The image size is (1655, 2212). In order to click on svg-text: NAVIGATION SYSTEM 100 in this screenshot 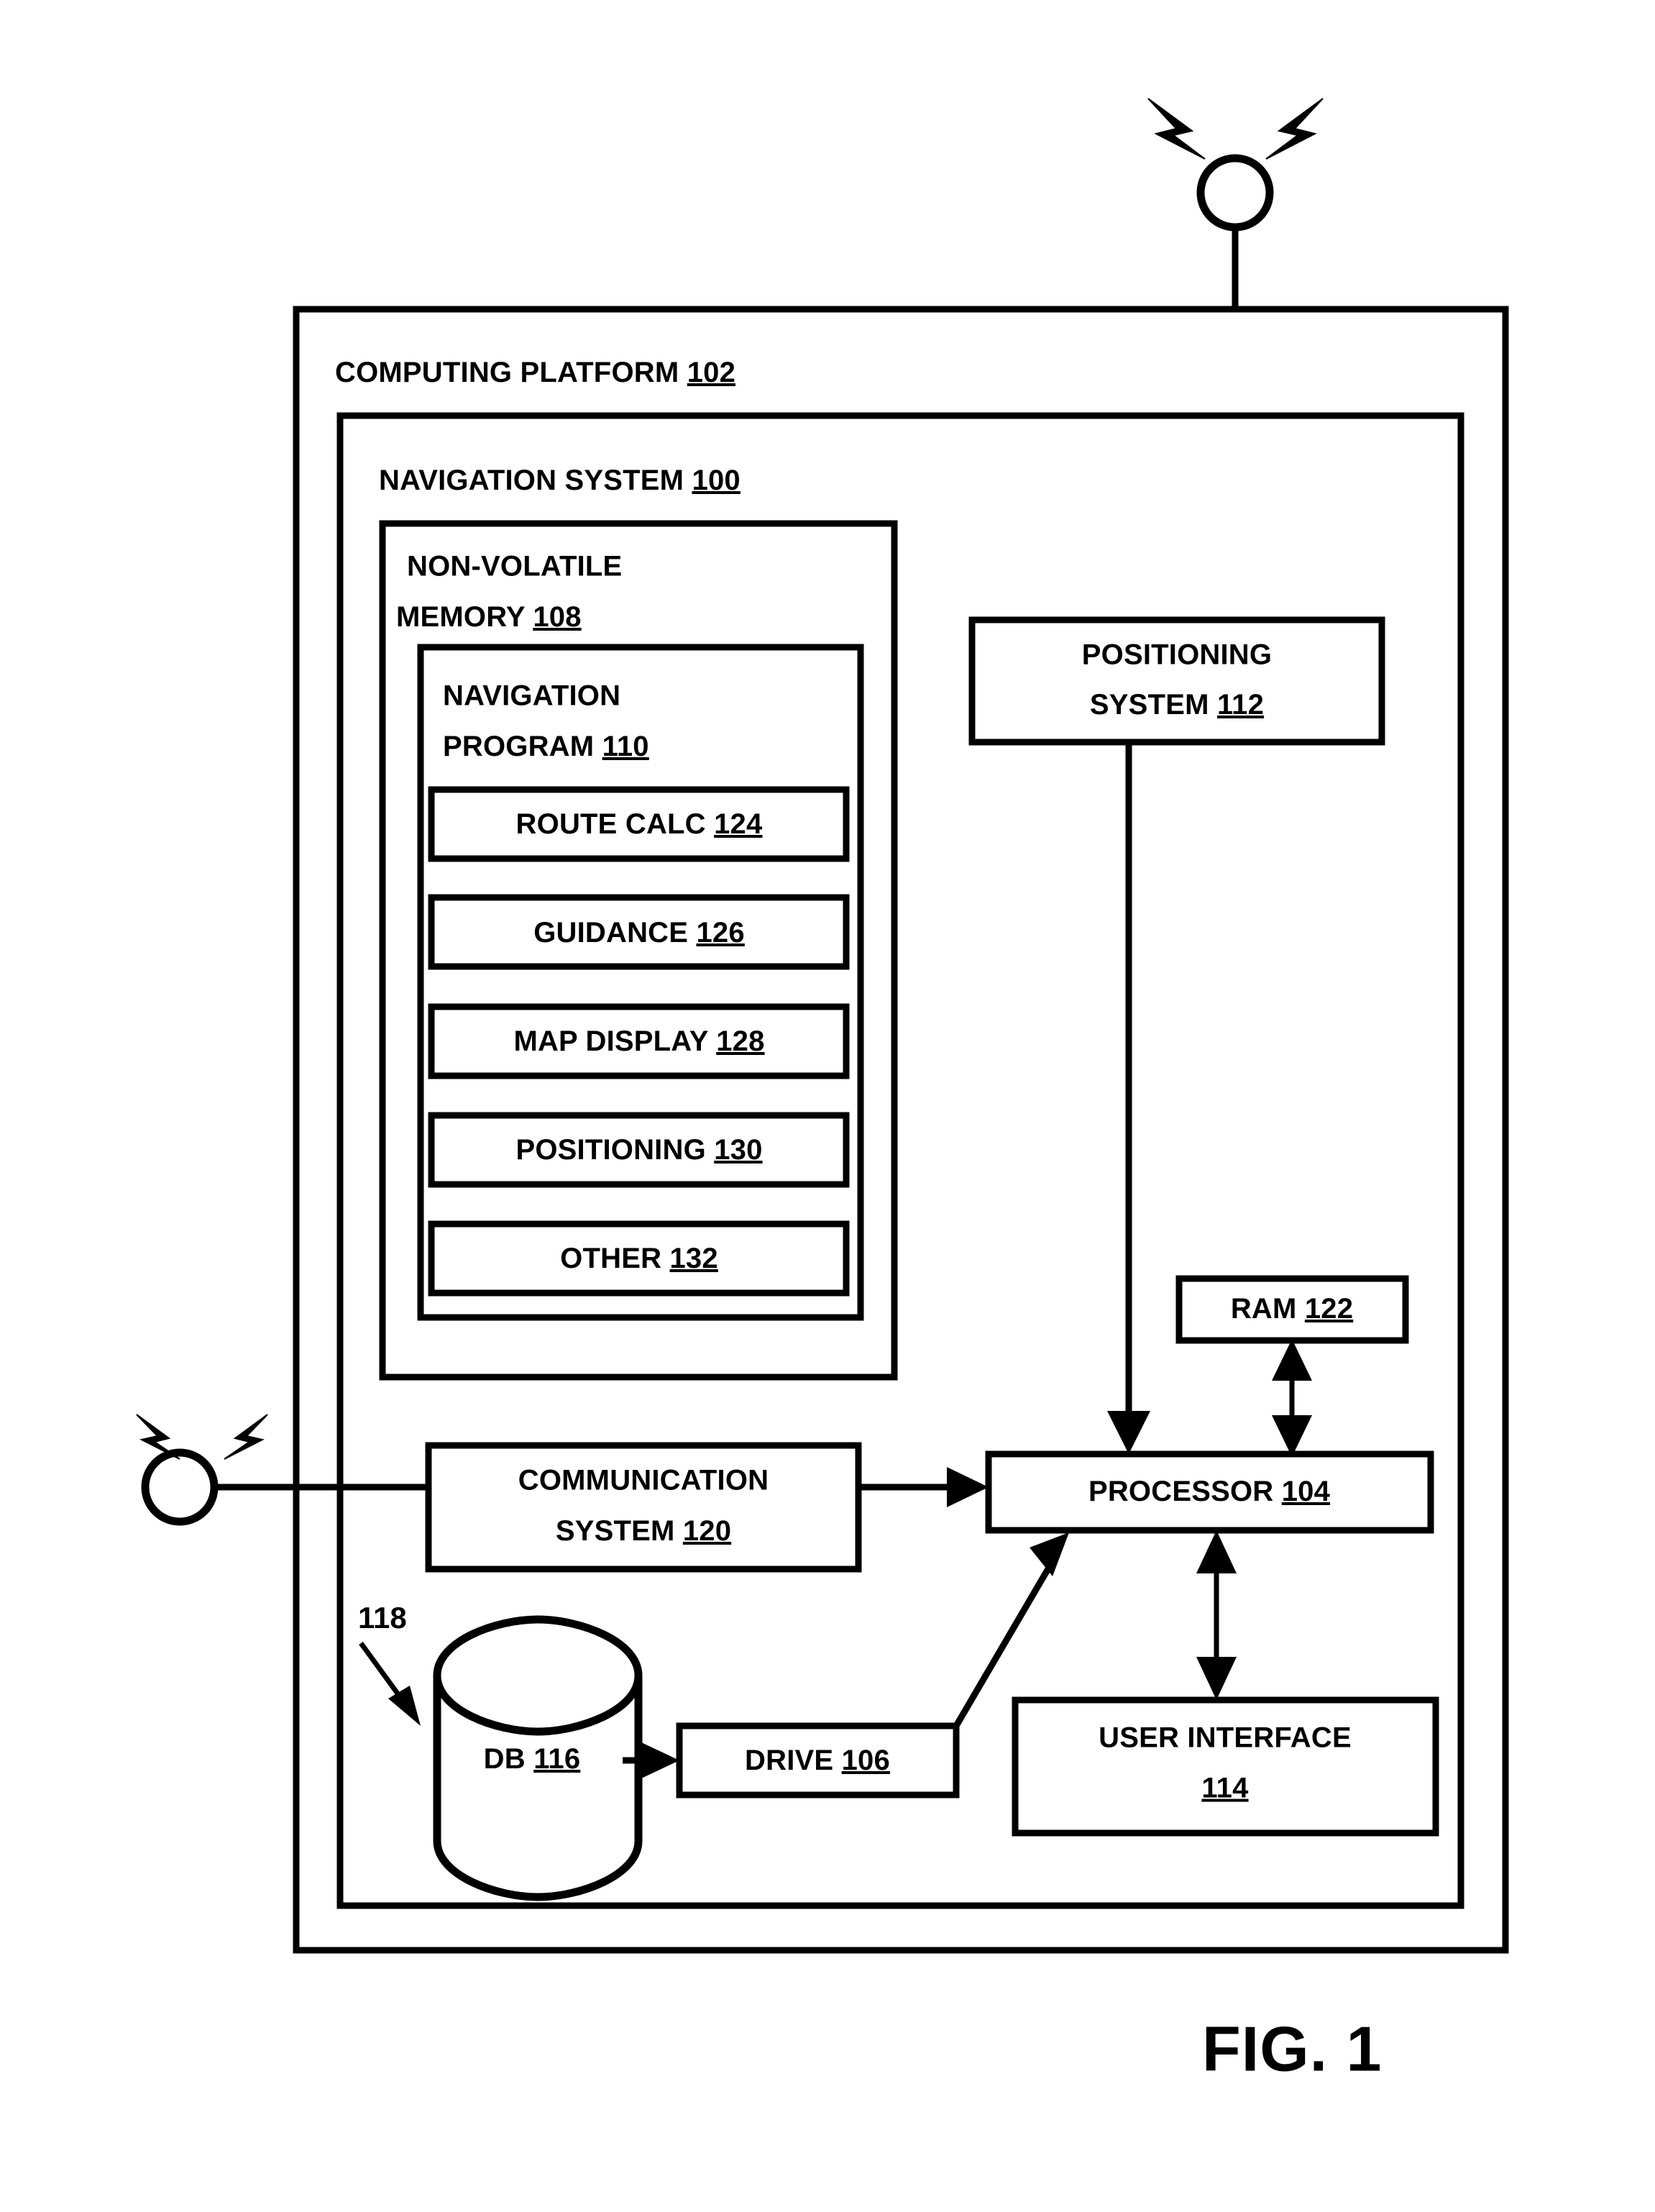, I will do `click(560, 480)`.